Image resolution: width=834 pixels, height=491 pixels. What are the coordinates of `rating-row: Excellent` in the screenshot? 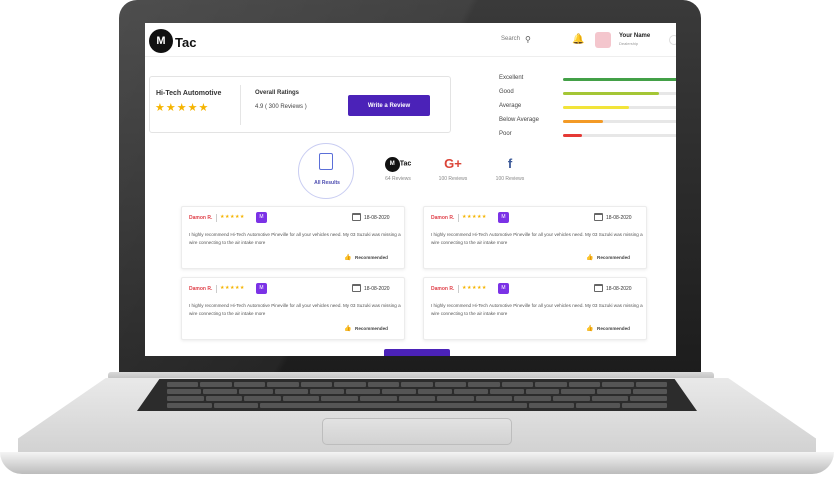 It's located at (587, 81).